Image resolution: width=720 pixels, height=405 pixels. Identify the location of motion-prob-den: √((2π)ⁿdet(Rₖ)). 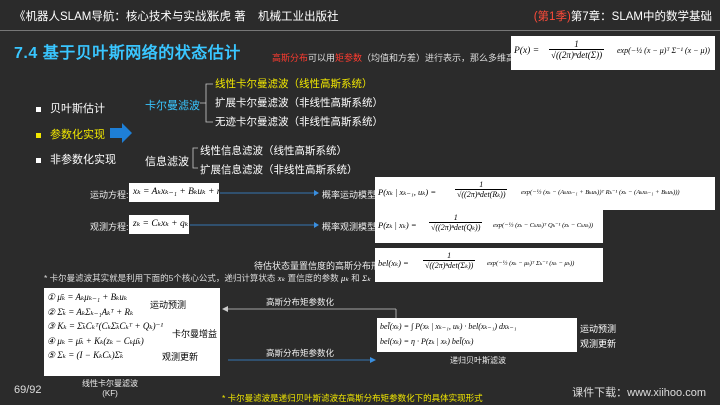
(481, 194).